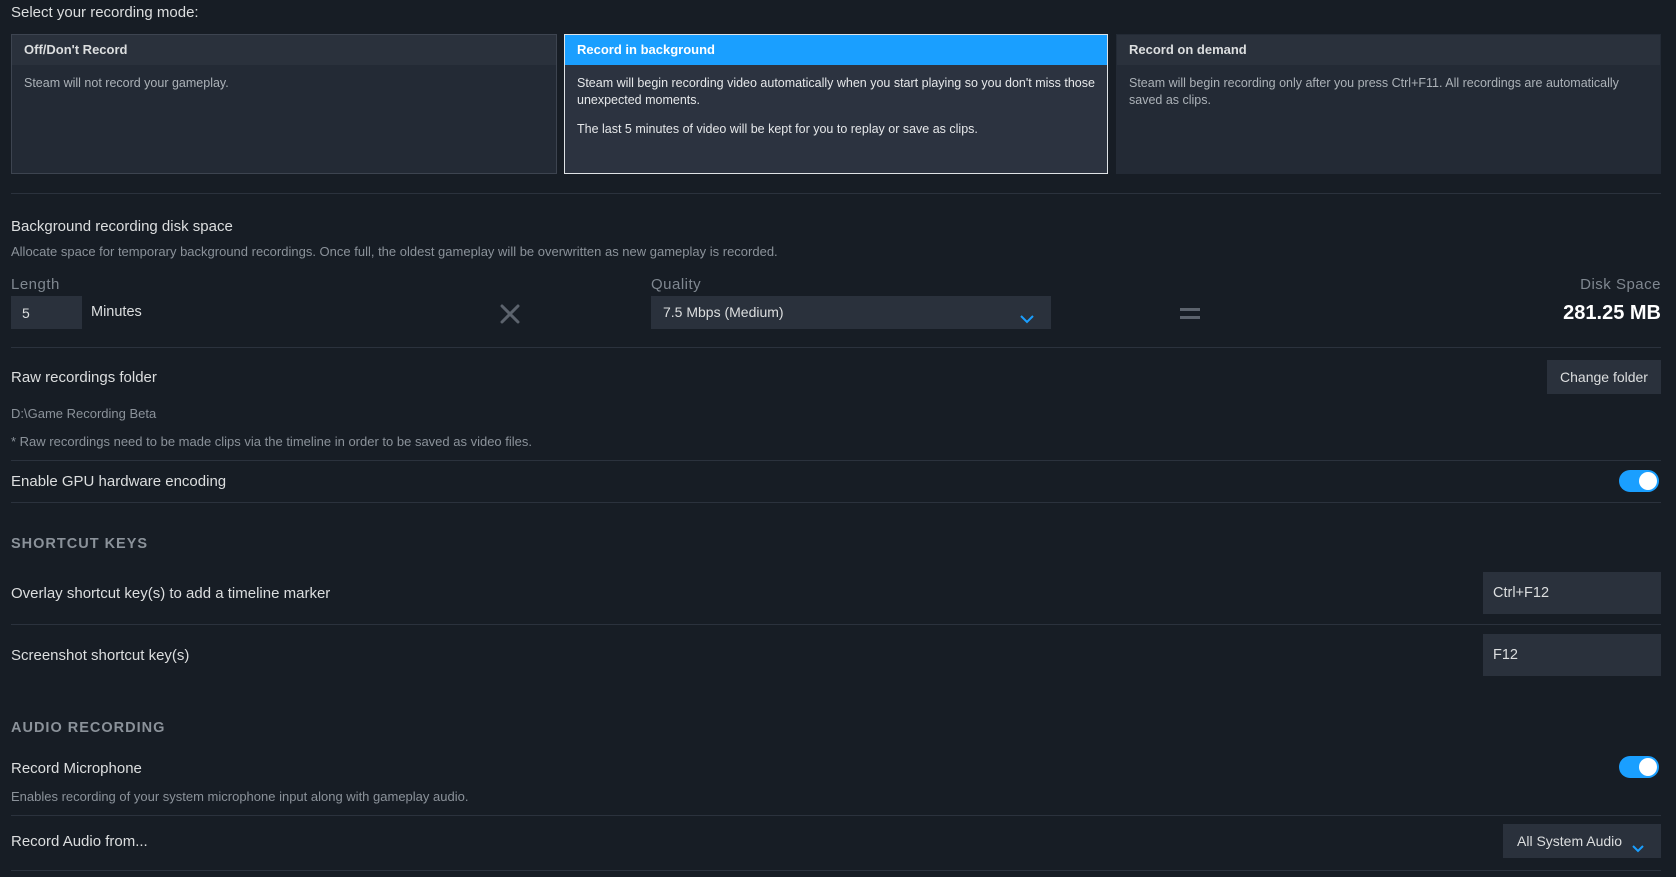  What do you see at coordinates (1572, 593) in the screenshot?
I see `overlay-shortcut-input: Ctrl+F12` at bounding box center [1572, 593].